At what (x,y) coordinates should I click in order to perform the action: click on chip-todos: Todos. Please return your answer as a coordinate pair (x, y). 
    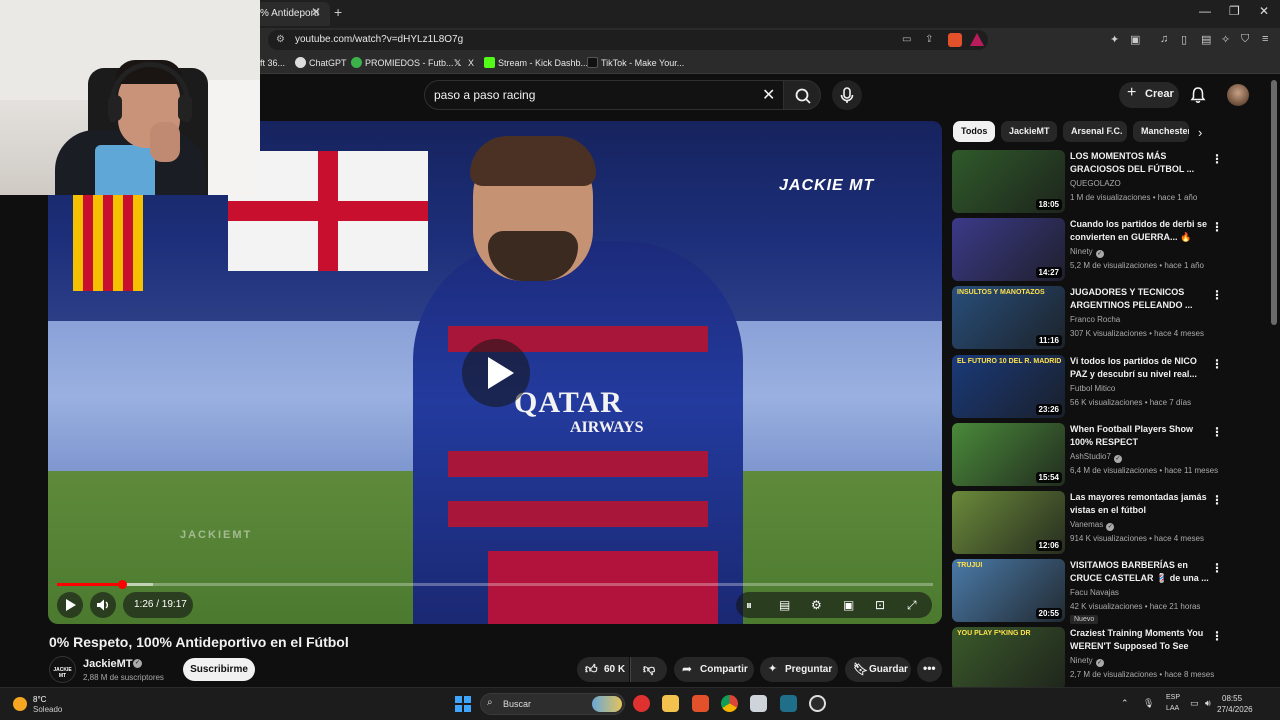
    Looking at the image, I should click on (974, 131).